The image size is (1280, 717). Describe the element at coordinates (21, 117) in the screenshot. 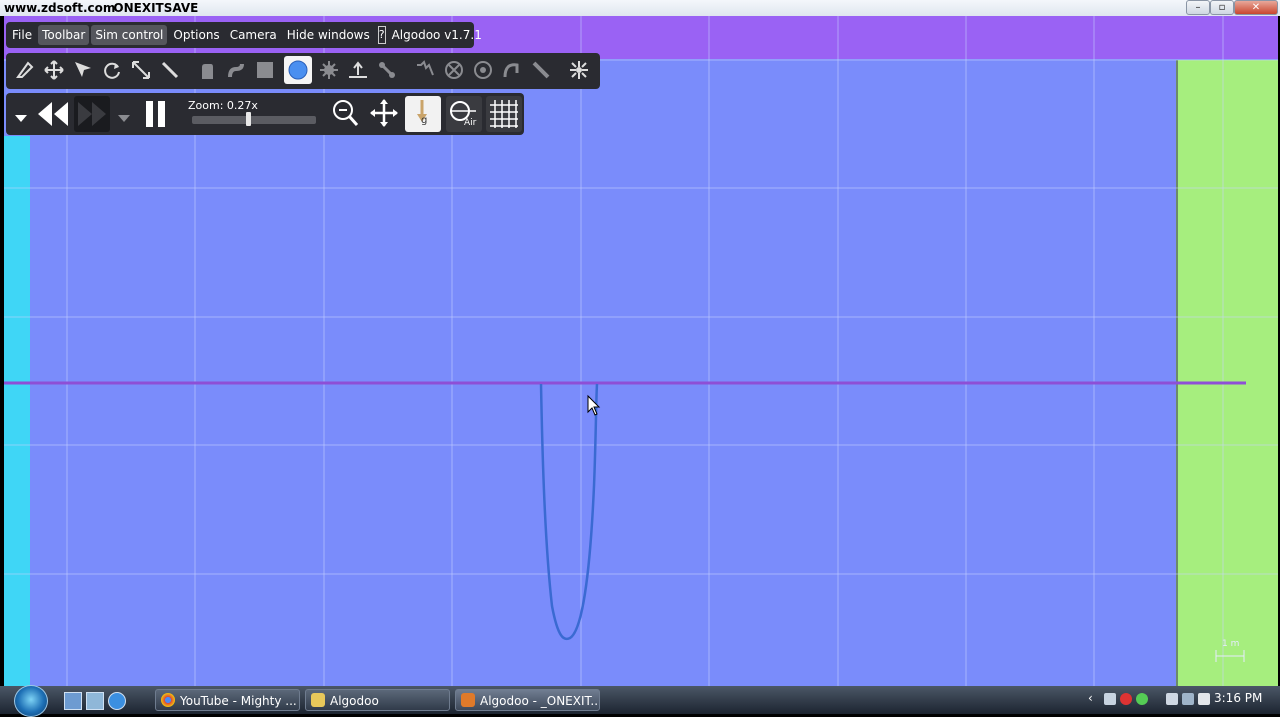

I see `dropdown-arrow-icon` at that location.